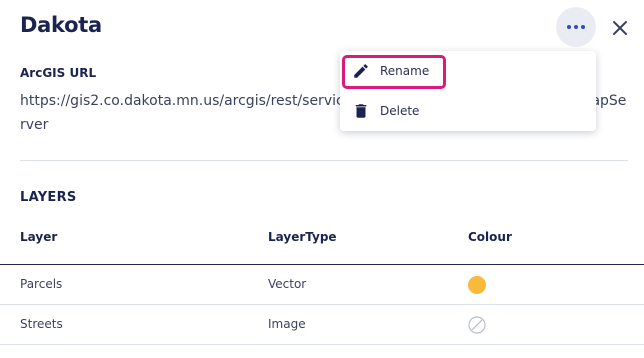  Describe the element at coordinates (287, 324) in the screenshot. I see `layer-type: Image` at that location.